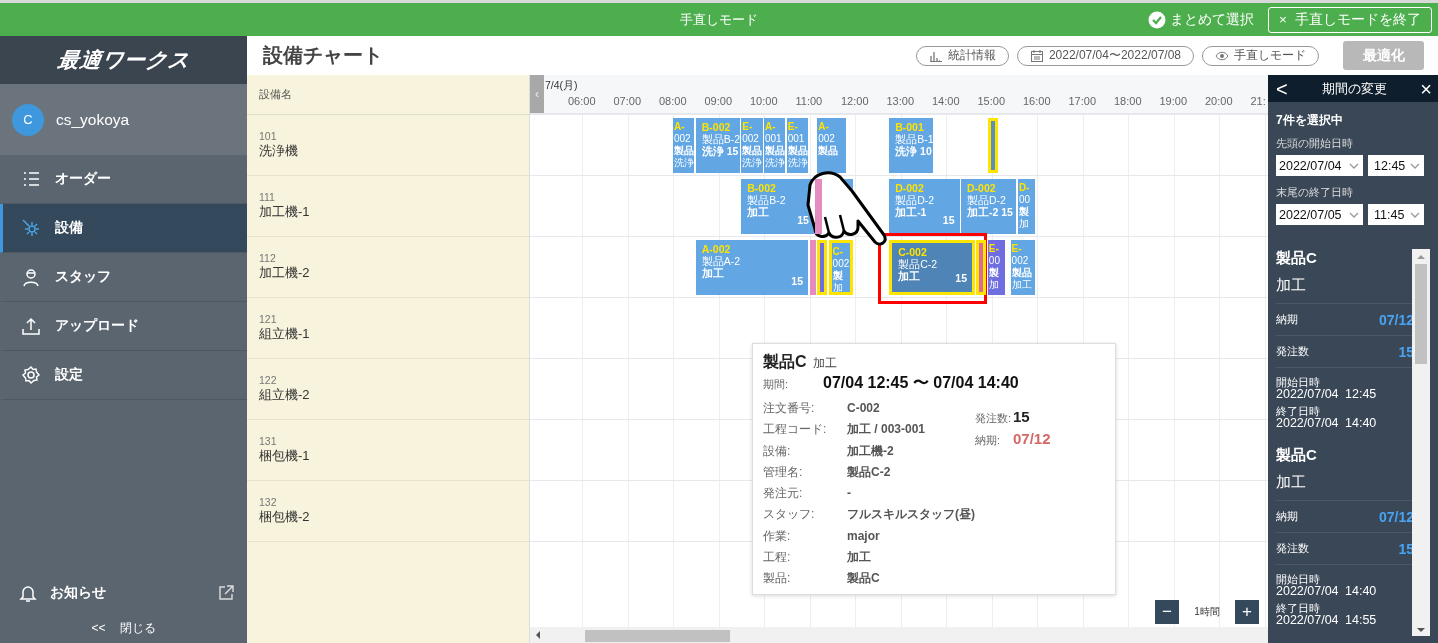 The image size is (1438, 643). Describe the element at coordinates (946, 101) in the screenshot. I see `hour-label: 14:00` at that location.